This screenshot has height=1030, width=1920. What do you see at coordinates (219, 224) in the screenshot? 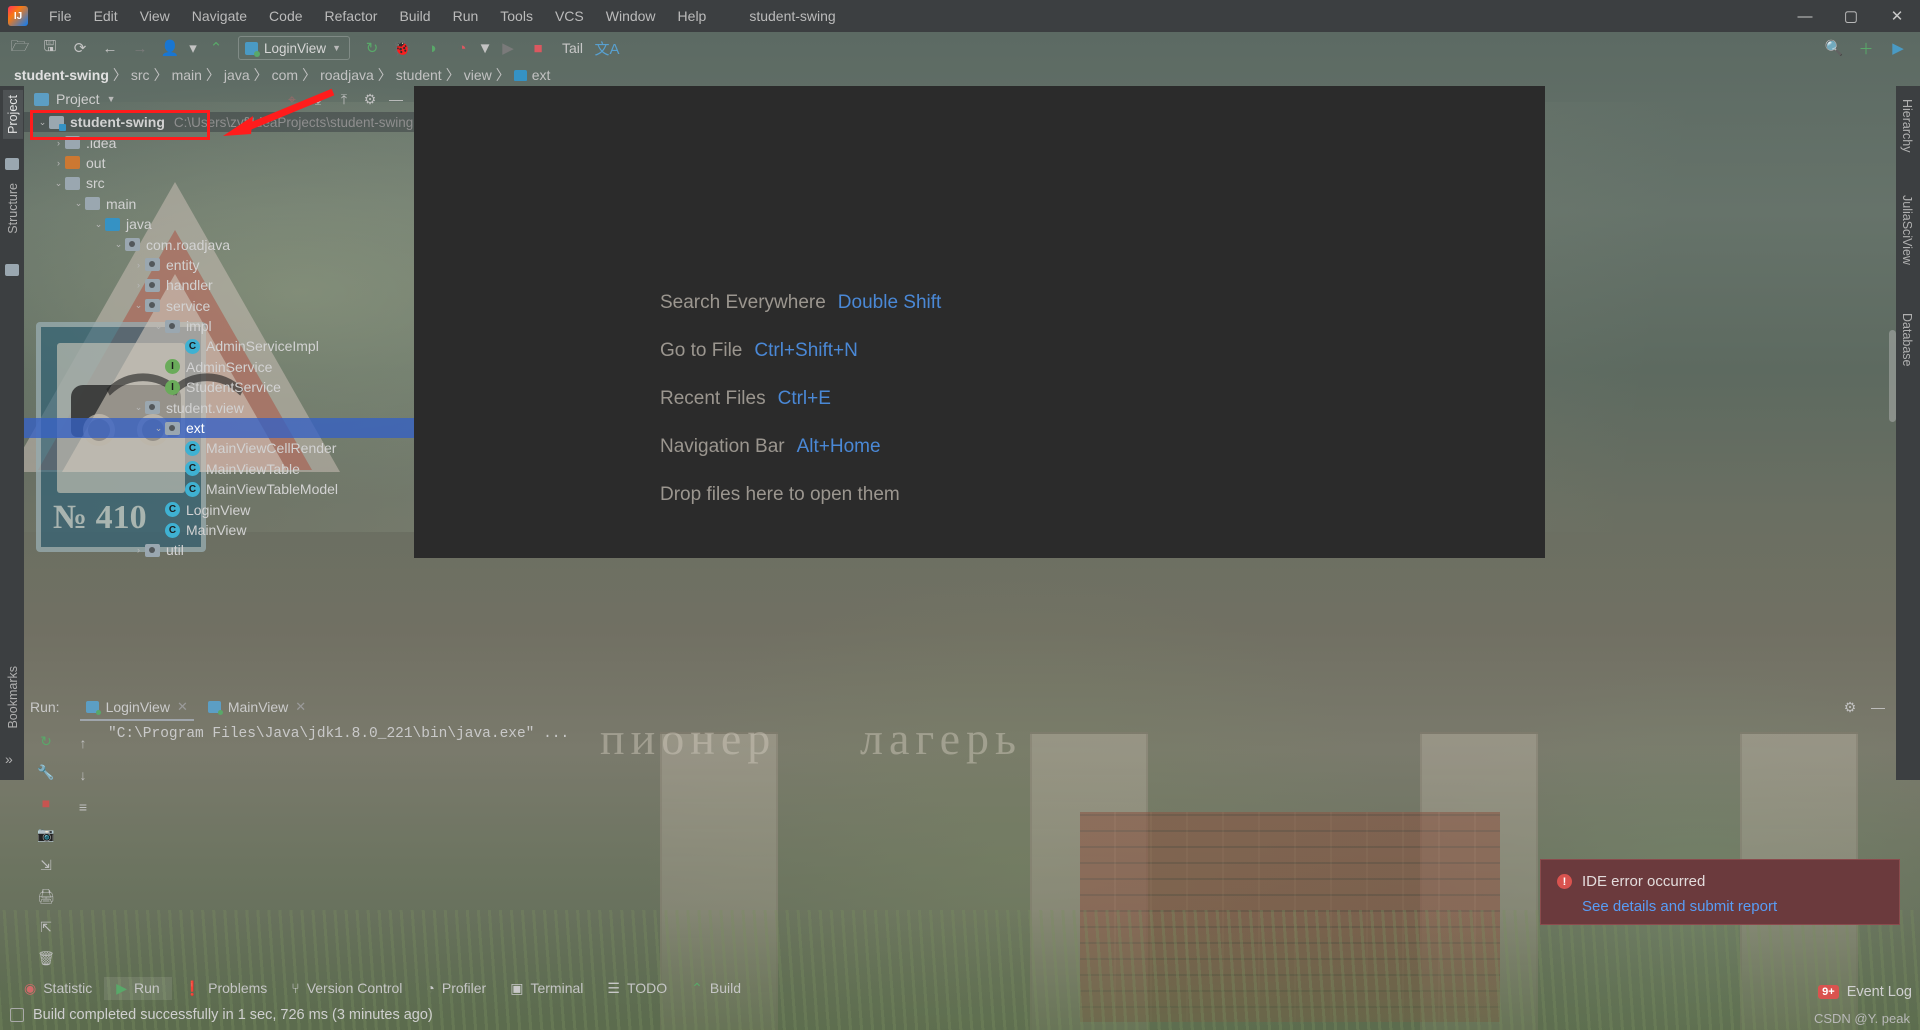
I see `tree-row-java: ⌄ java` at bounding box center [219, 224].